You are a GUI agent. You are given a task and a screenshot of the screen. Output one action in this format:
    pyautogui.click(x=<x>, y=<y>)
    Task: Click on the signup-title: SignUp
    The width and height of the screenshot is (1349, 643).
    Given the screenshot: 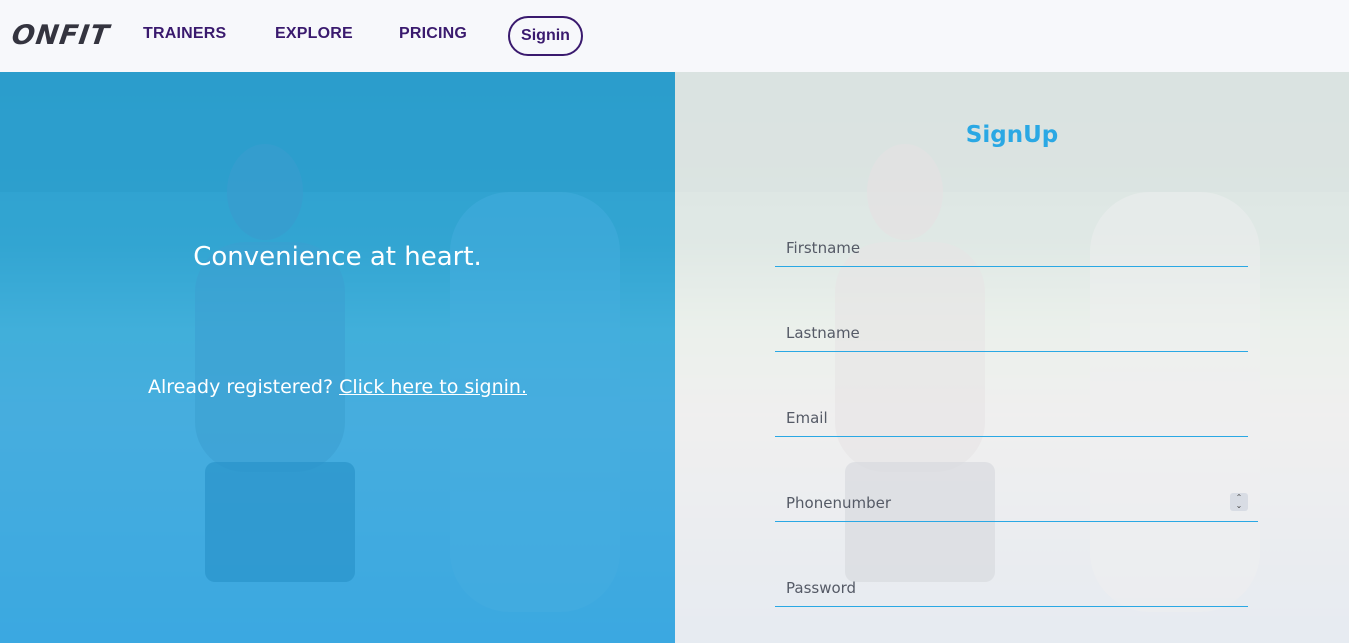 What is the action you would take?
    pyautogui.click(x=1012, y=135)
    